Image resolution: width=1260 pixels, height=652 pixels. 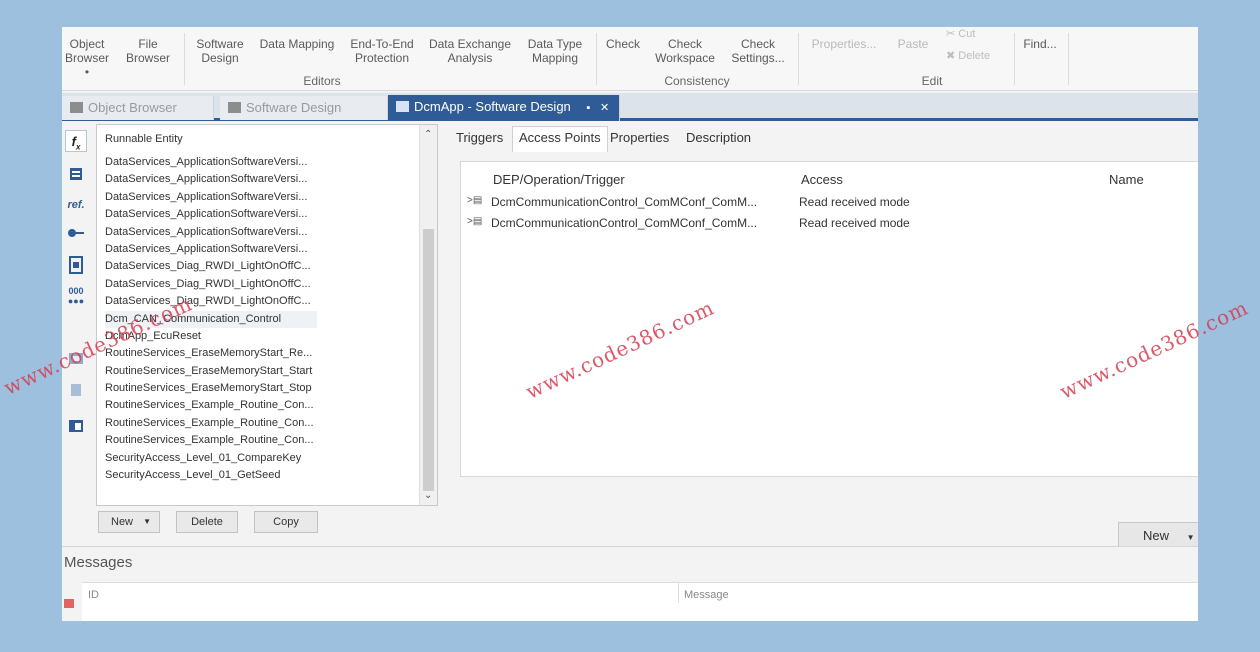 What do you see at coordinates (697, 81) in the screenshot?
I see `consistency-group-label: Consistency` at bounding box center [697, 81].